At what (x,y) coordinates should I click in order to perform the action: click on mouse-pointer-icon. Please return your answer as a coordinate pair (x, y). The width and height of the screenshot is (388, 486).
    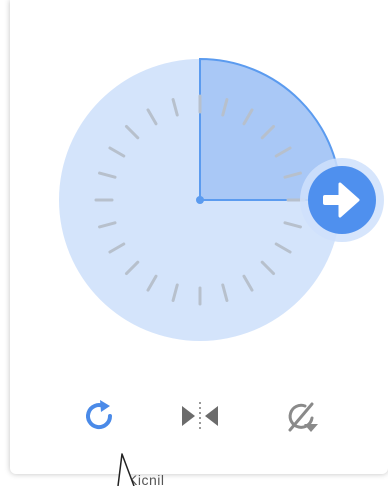
    Looking at the image, I should click on (126, 469).